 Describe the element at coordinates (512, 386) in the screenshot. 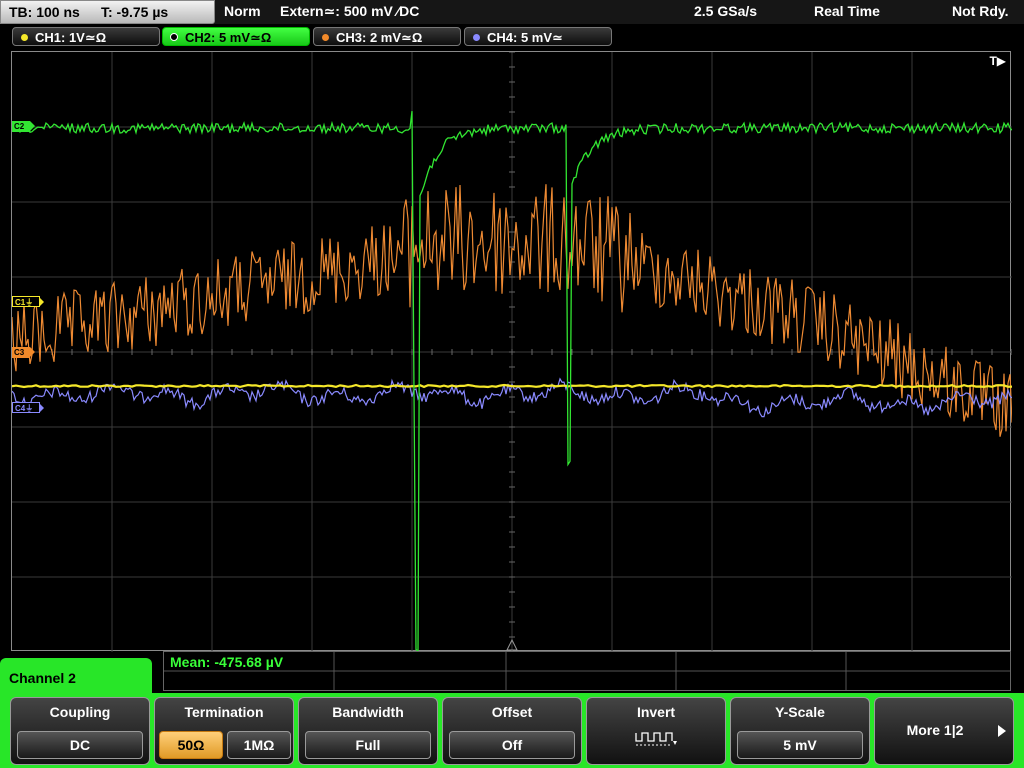

I see `ch1-waveform` at that location.